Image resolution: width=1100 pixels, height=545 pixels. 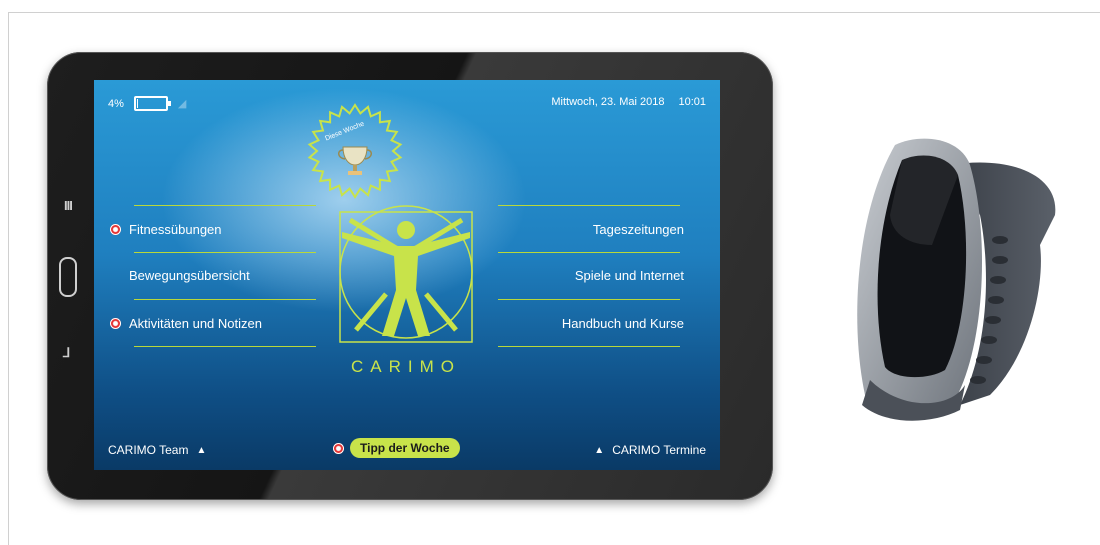 I want to click on back-icon: ⅃, so click(x=66, y=353).